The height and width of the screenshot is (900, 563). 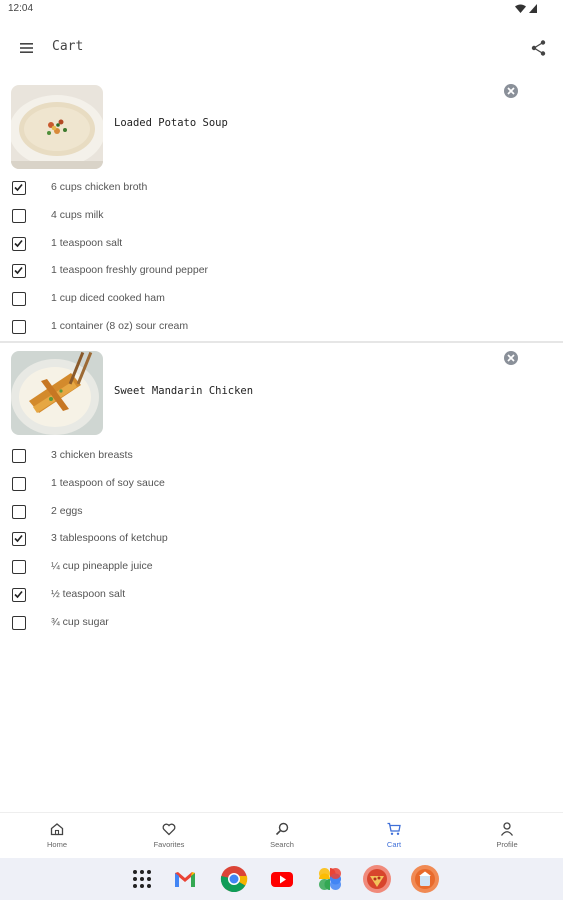 What do you see at coordinates (507, 844) in the screenshot?
I see `nav-label-profile: Profile` at bounding box center [507, 844].